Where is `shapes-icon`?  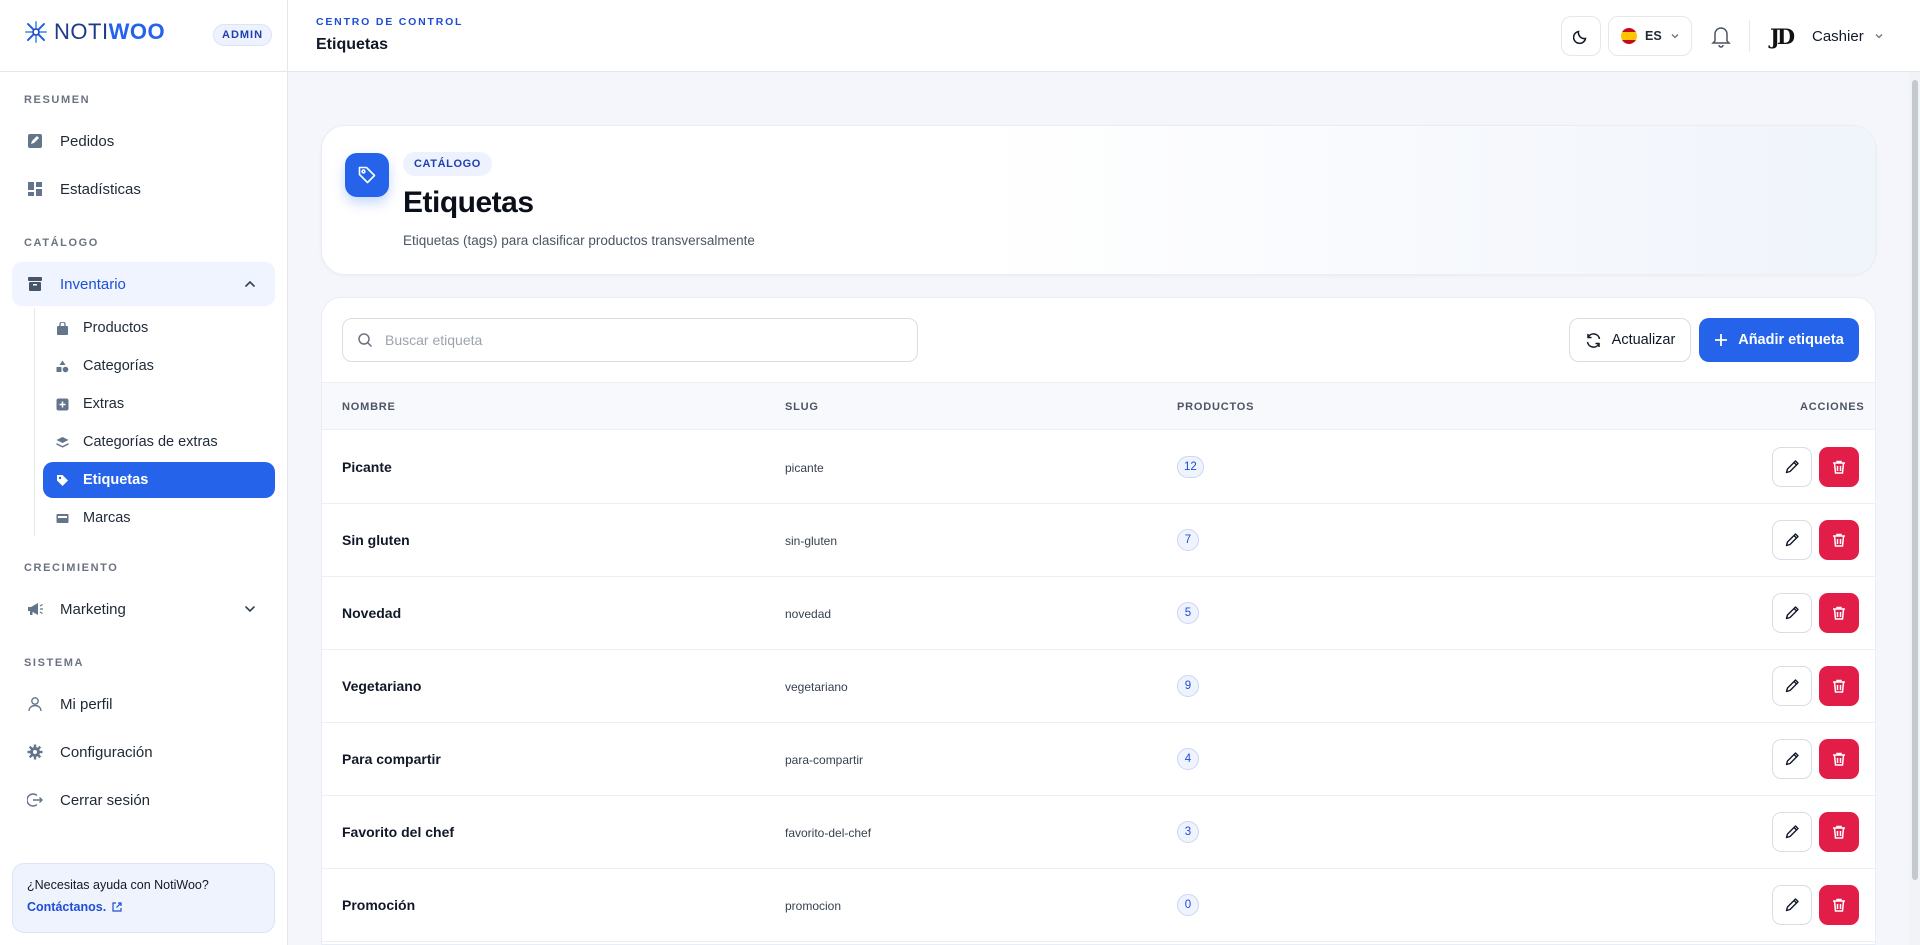 shapes-icon is located at coordinates (62, 366).